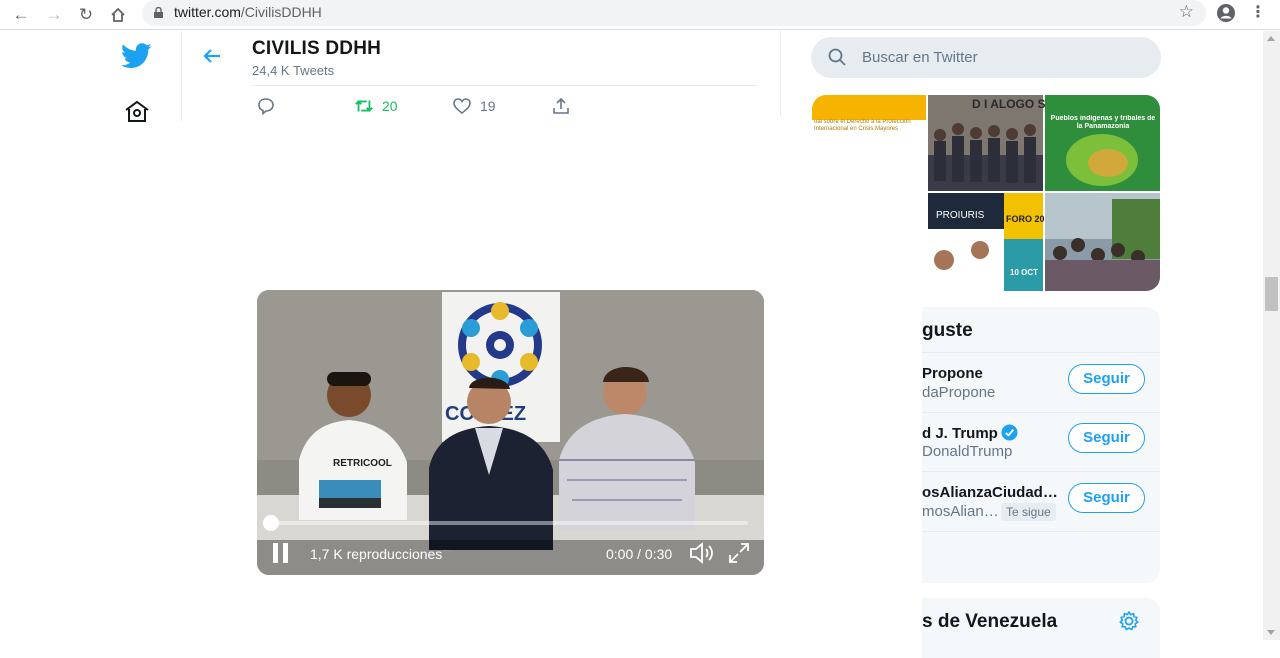  Describe the element at coordinates (1271, 335) in the screenshot. I see `page-scrollbar` at that location.